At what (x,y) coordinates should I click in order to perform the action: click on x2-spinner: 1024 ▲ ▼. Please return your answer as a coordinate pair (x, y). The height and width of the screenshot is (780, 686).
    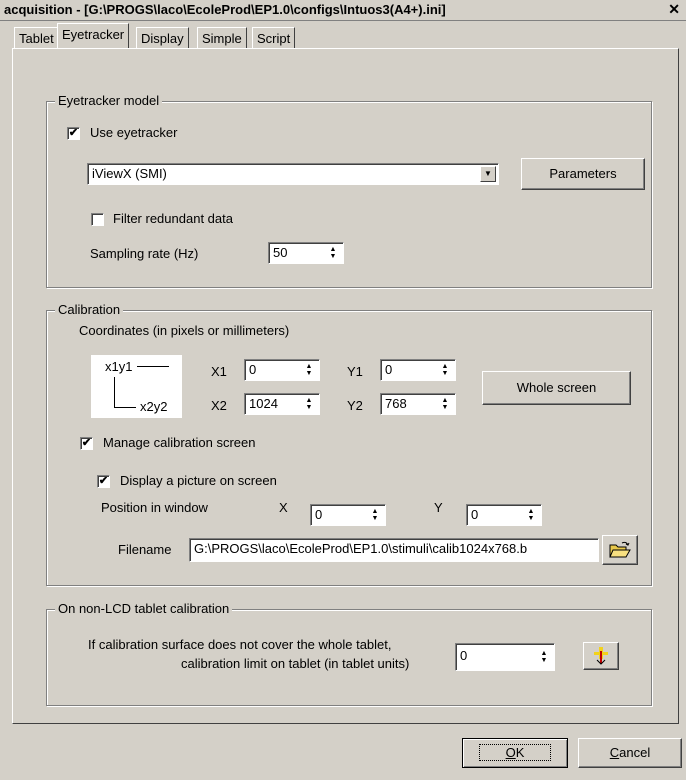
    Looking at the image, I should click on (282, 404).